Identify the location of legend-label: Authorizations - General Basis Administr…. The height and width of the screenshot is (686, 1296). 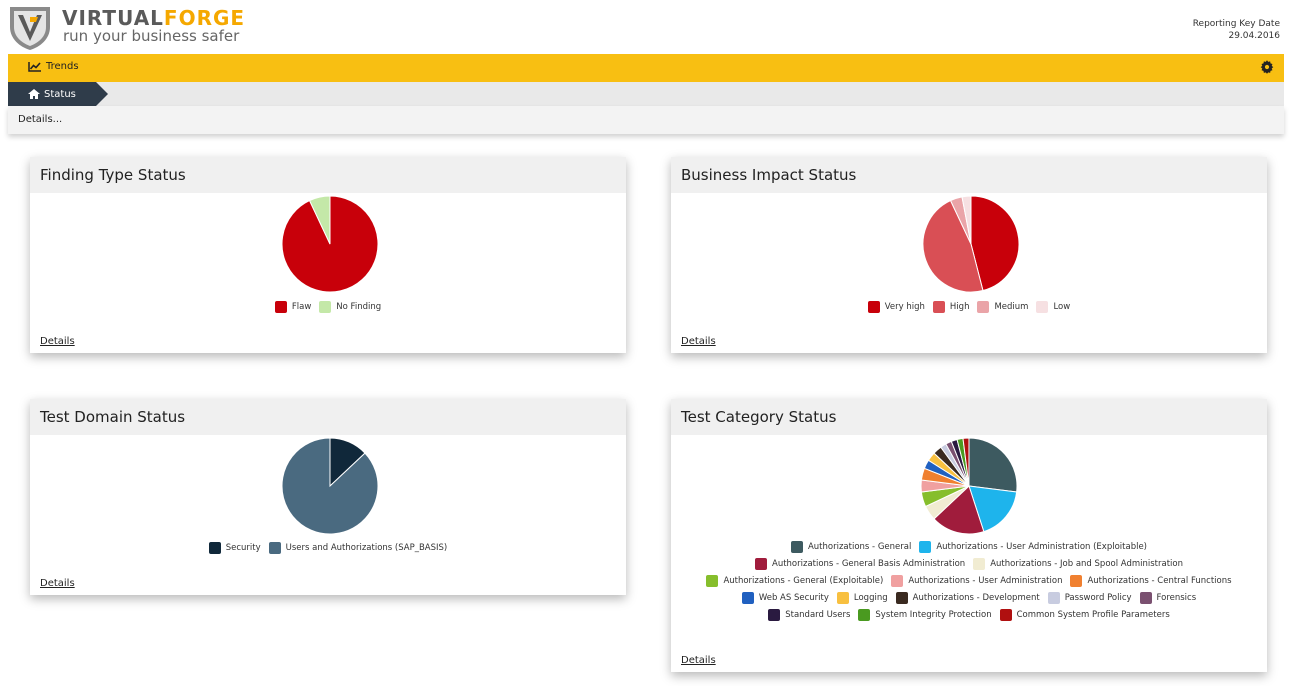
(869, 564).